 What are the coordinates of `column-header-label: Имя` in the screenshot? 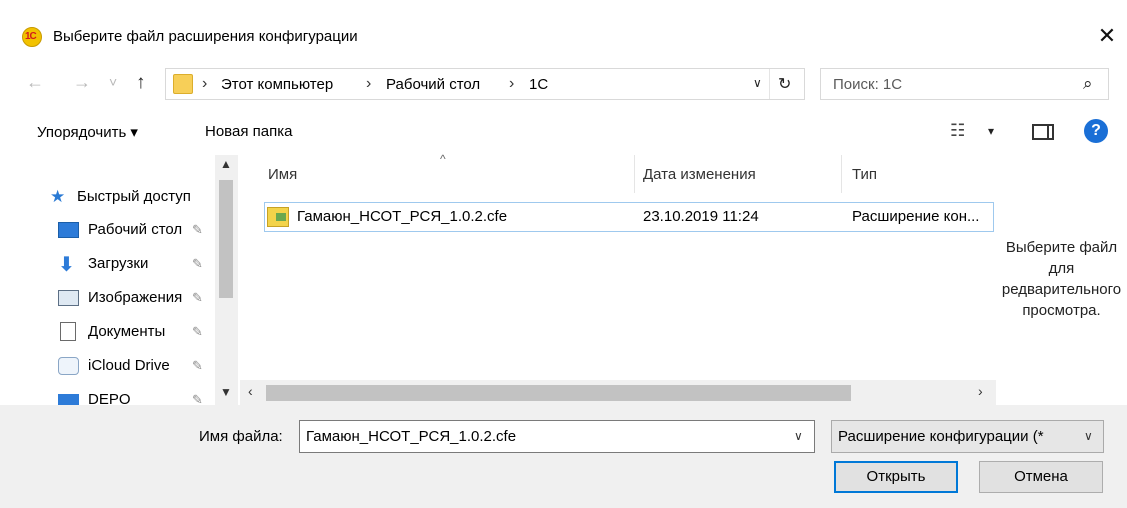 It's located at (283, 174).